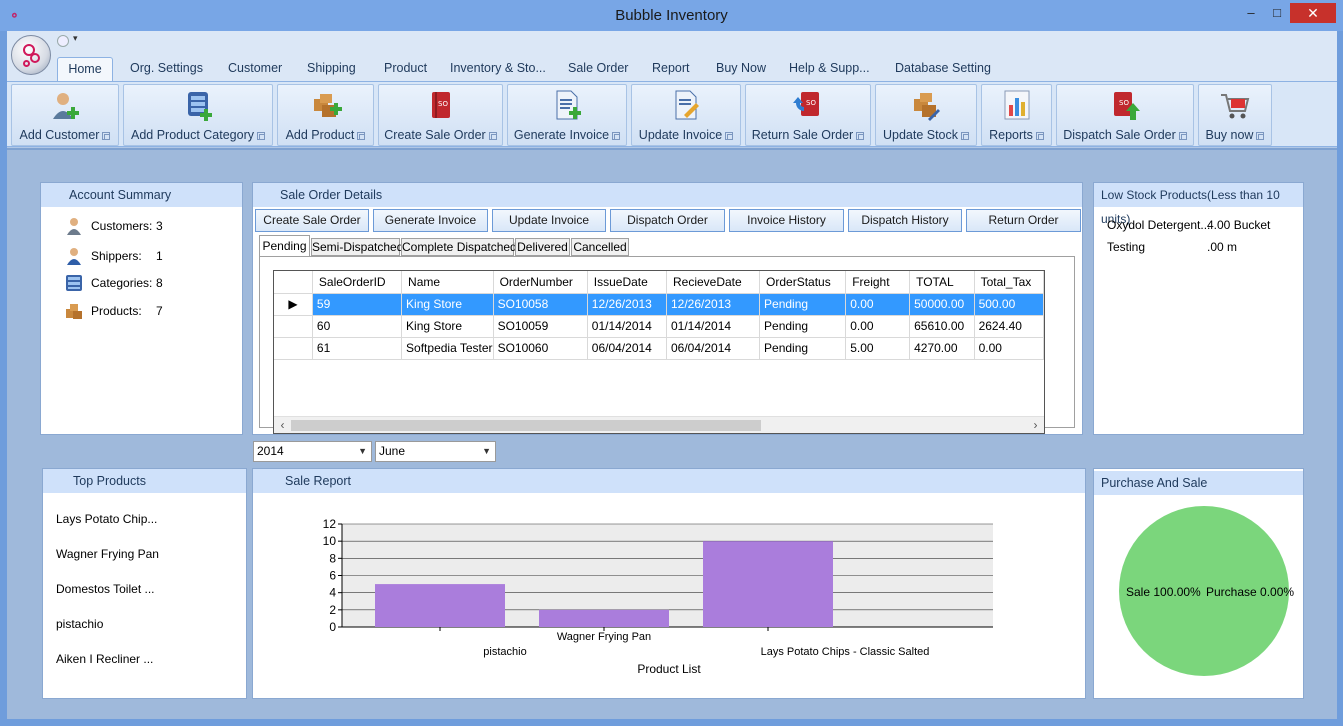 Image resolution: width=1343 pixels, height=726 pixels. I want to click on tab-customer: Customer, so click(255, 69).